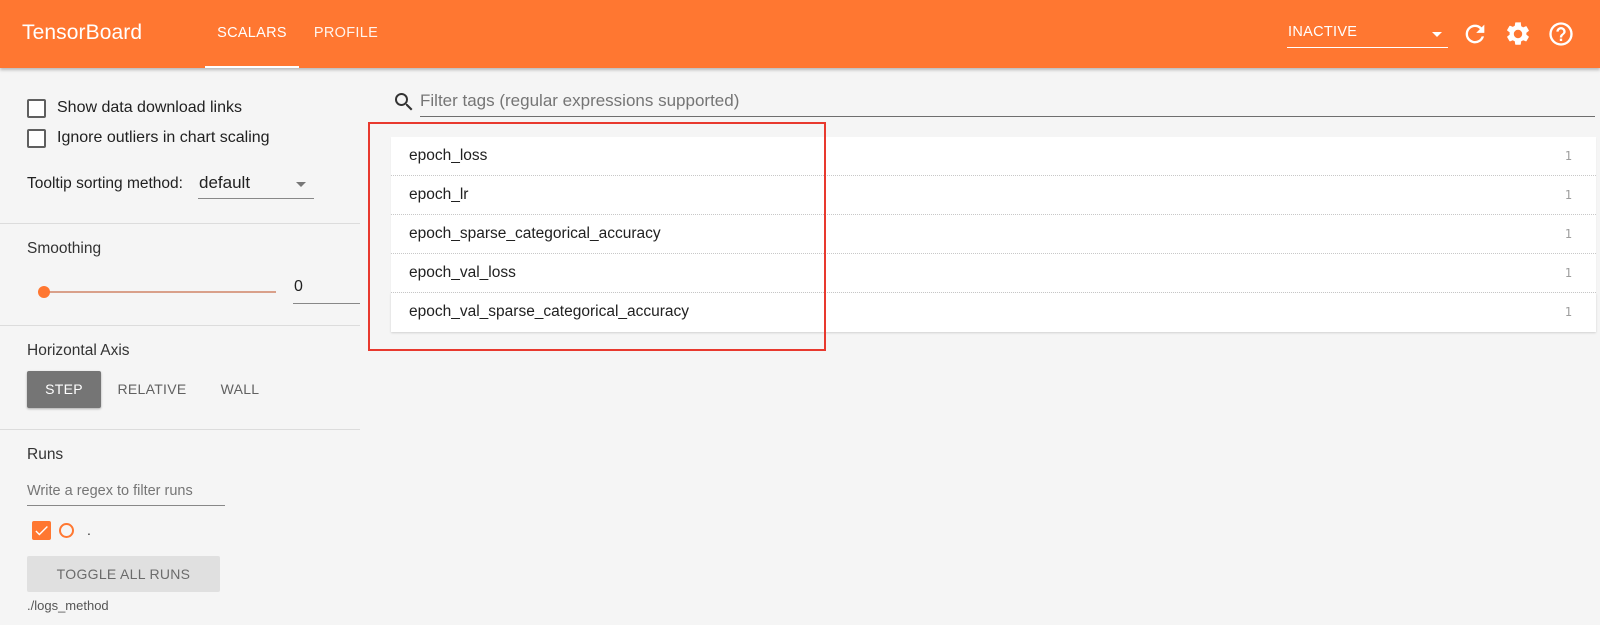 Image resolution: width=1600 pixels, height=625 pixels. I want to click on tag-group-row: epoch_val_loss 1, so click(993, 273).